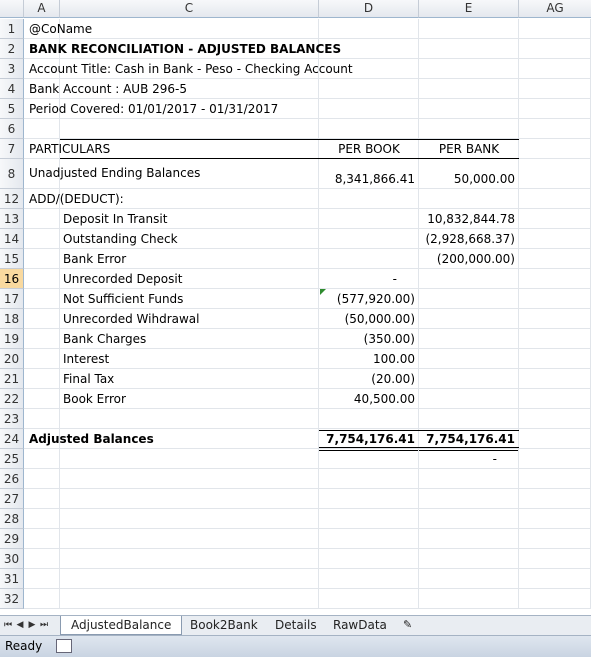 The height and width of the screenshot is (657, 591). I want to click on row-header: 13, so click(12, 219).